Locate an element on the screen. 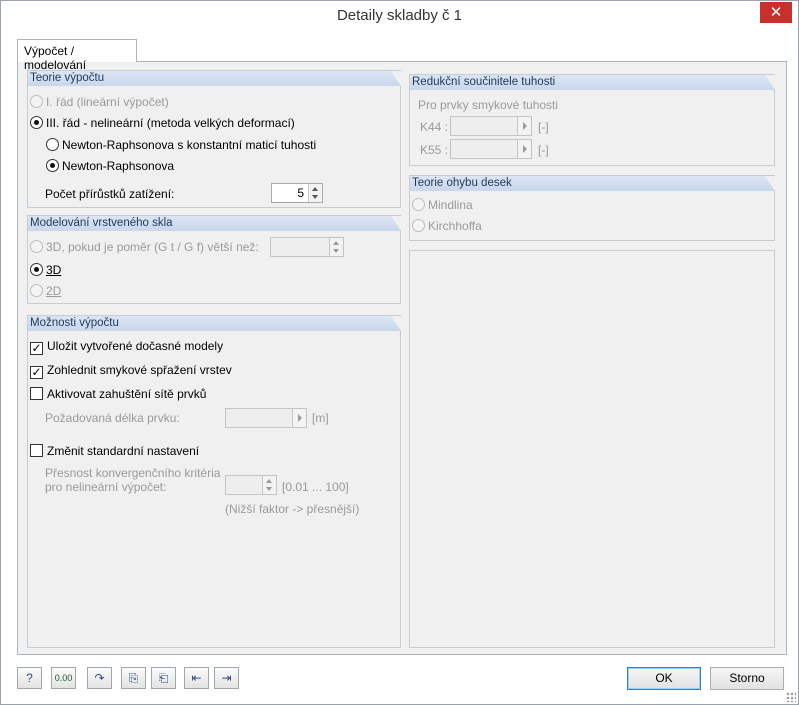  radio-first-order: I. řád (lineární výpočet) is located at coordinates (99, 102).